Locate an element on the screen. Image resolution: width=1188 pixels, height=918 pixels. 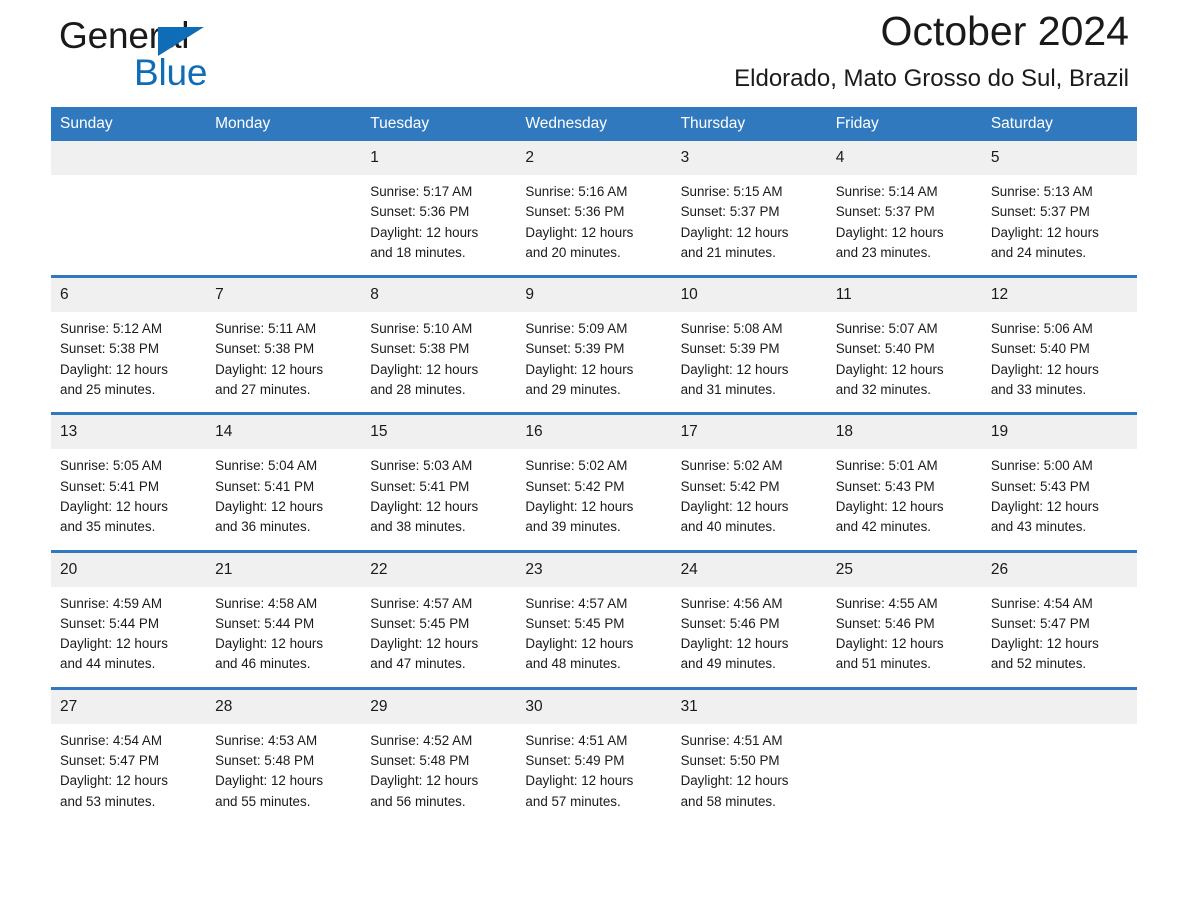
day-number: 24 is located at coordinates (749, 569).